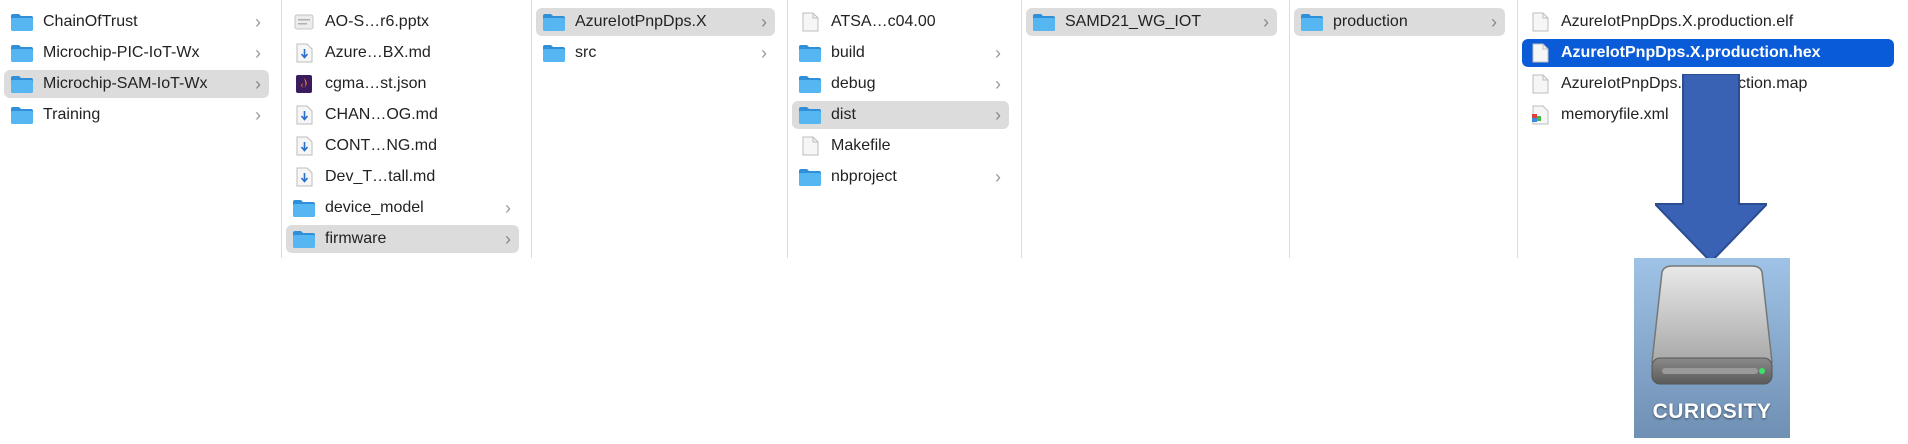 Image resolution: width=1908 pixels, height=444 pixels. Describe the element at coordinates (356, 238) in the screenshot. I see `item-label: firmware` at that location.